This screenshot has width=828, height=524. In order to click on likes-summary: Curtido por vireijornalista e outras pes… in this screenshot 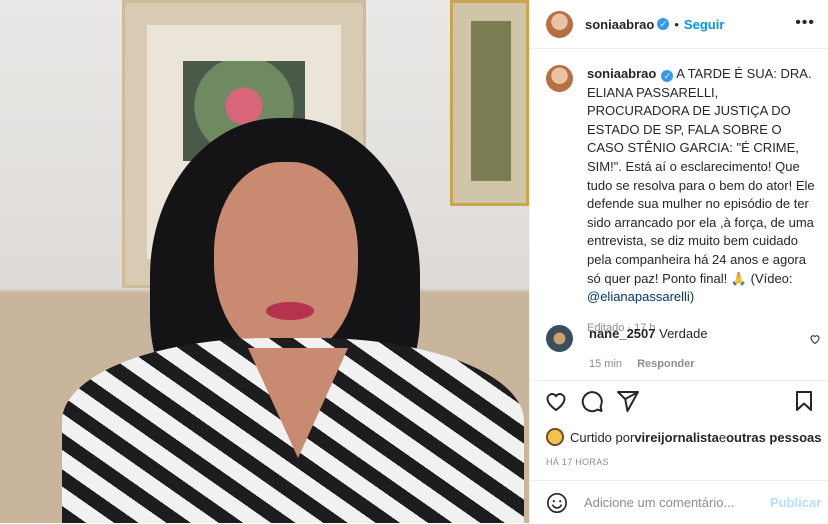, I will do `click(683, 437)`.